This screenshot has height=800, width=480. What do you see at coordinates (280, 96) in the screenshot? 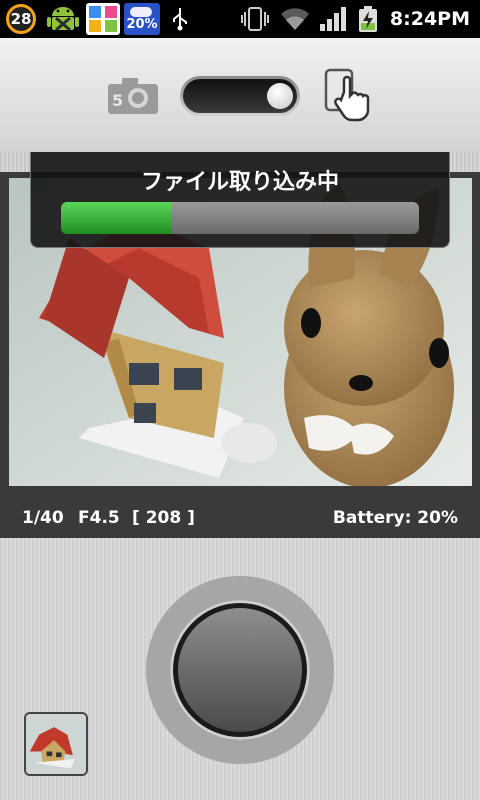
I see `switch-knob` at bounding box center [280, 96].